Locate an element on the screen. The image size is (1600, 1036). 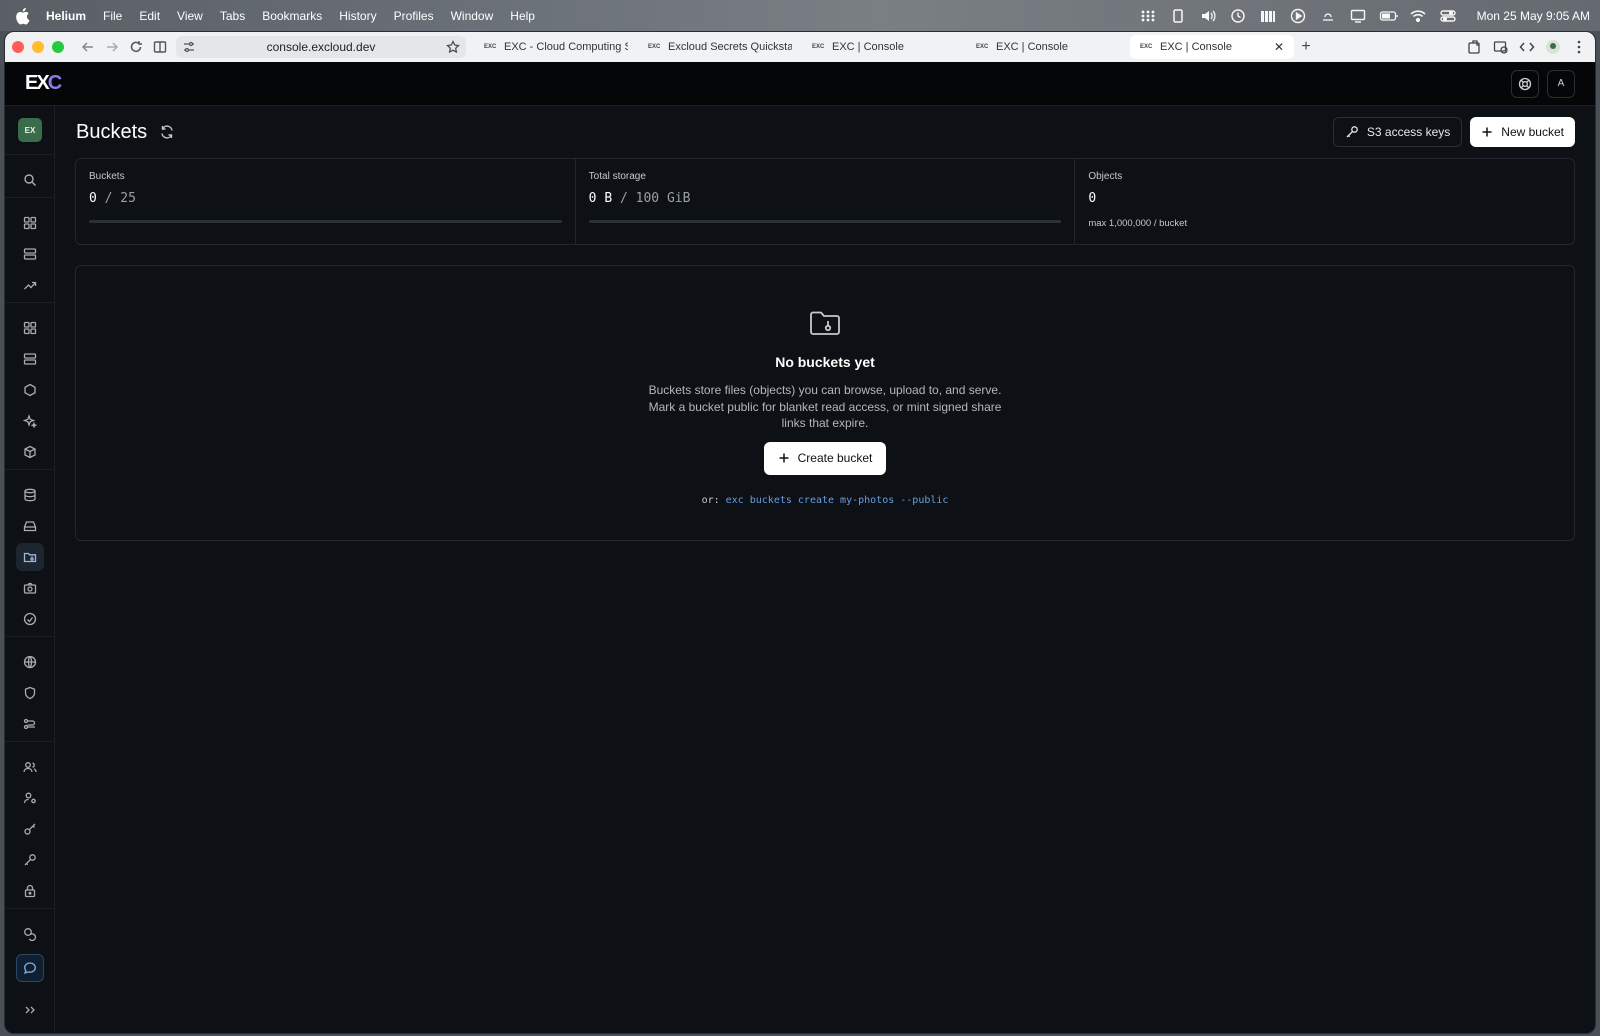
stat-label: Total storage is located at coordinates (617, 176).